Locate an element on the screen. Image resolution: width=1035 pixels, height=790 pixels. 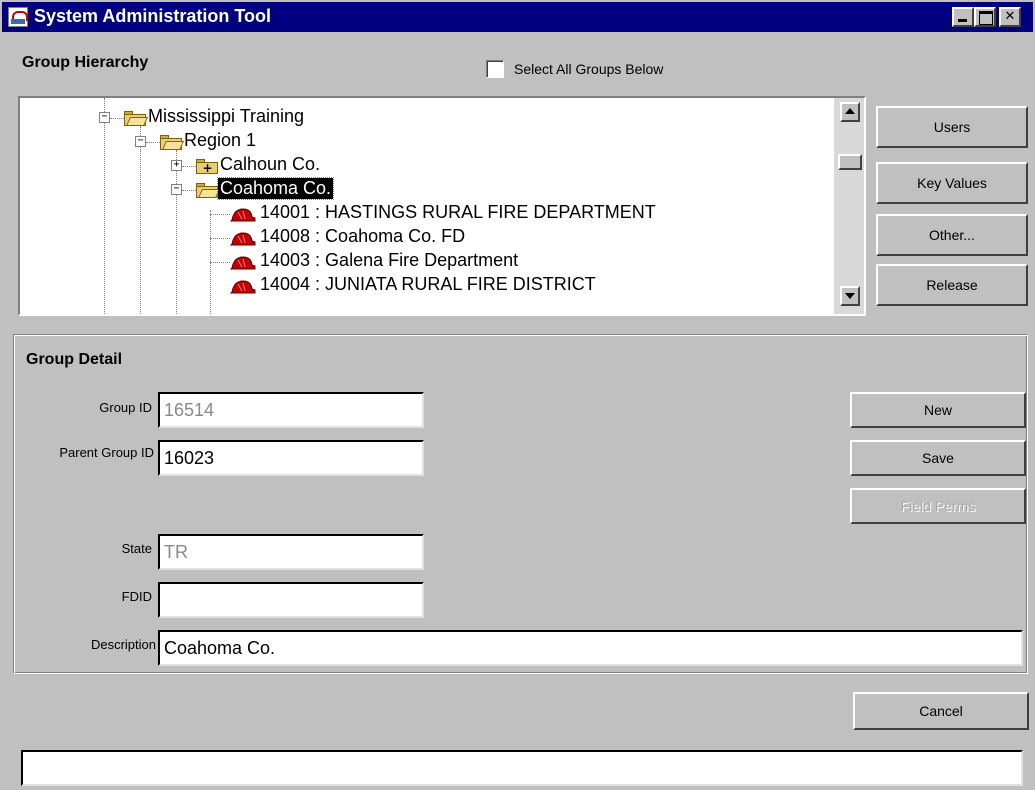
cancel-button: Cancel is located at coordinates (941, 711).